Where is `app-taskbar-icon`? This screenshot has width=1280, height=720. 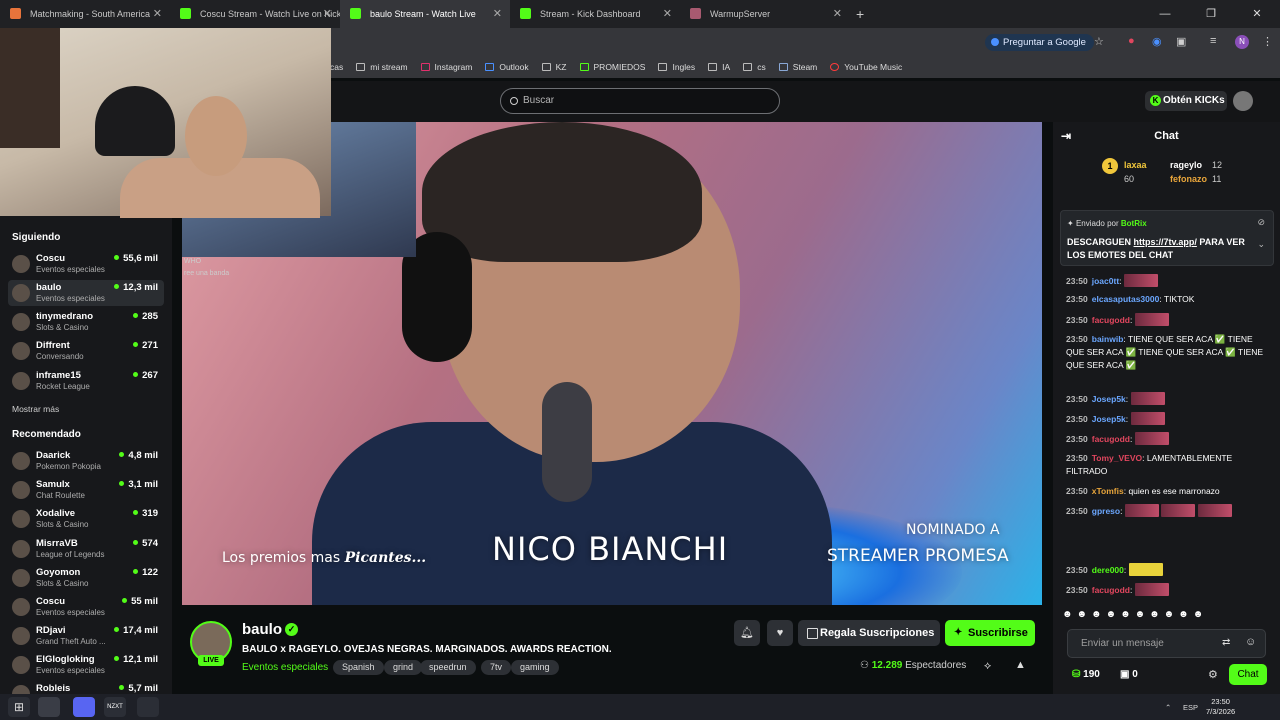 app-taskbar-icon is located at coordinates (148, 707).